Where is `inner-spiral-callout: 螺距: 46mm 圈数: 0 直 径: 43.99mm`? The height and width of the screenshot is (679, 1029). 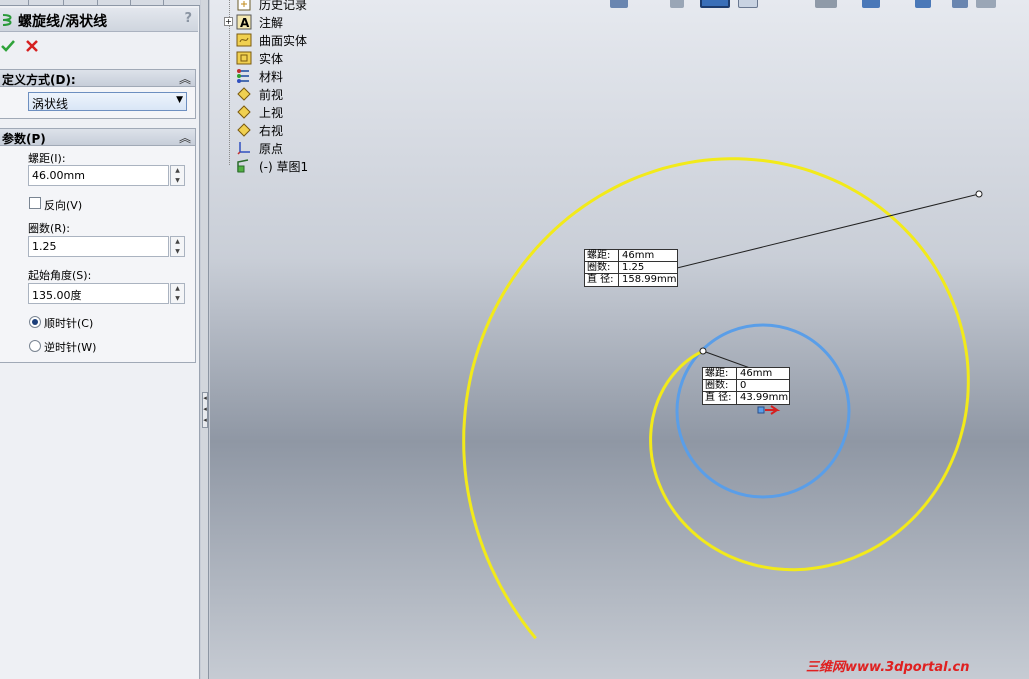 inner-spiral-callout: 螺距: 46mm 圈数: 0 直 径: 43.99mm is located at coordinates (746, 386).